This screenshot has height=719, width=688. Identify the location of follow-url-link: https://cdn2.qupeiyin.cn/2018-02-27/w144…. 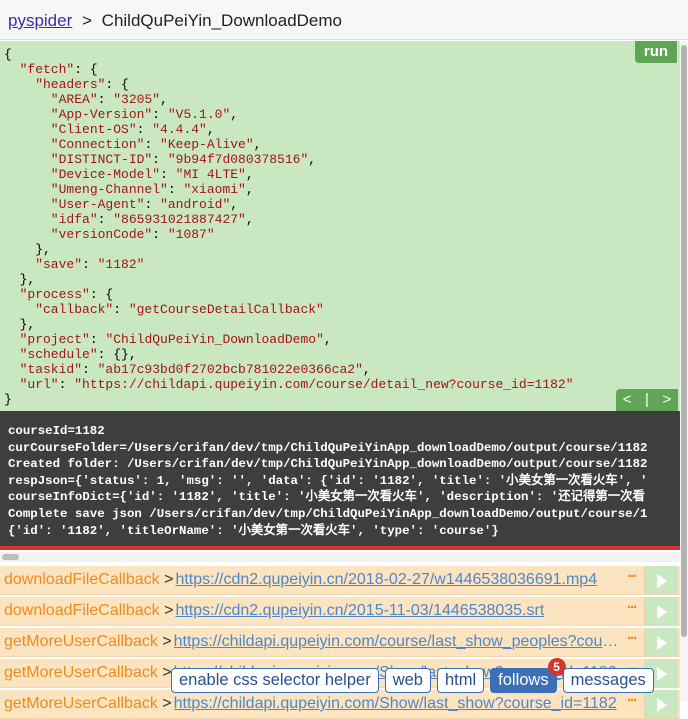
(397, 580).